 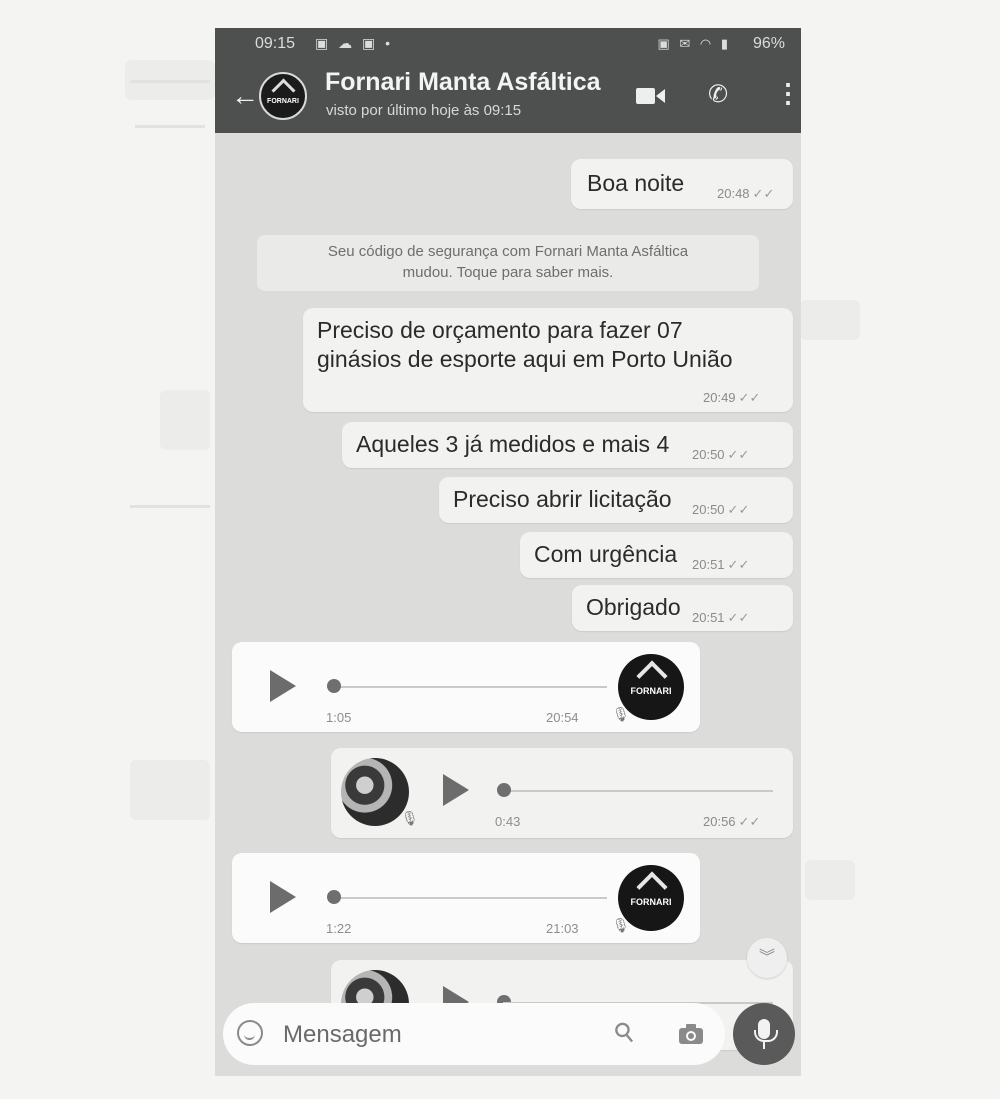 I want to click on audio-duration: 1:22, so click(x=339, y=928).